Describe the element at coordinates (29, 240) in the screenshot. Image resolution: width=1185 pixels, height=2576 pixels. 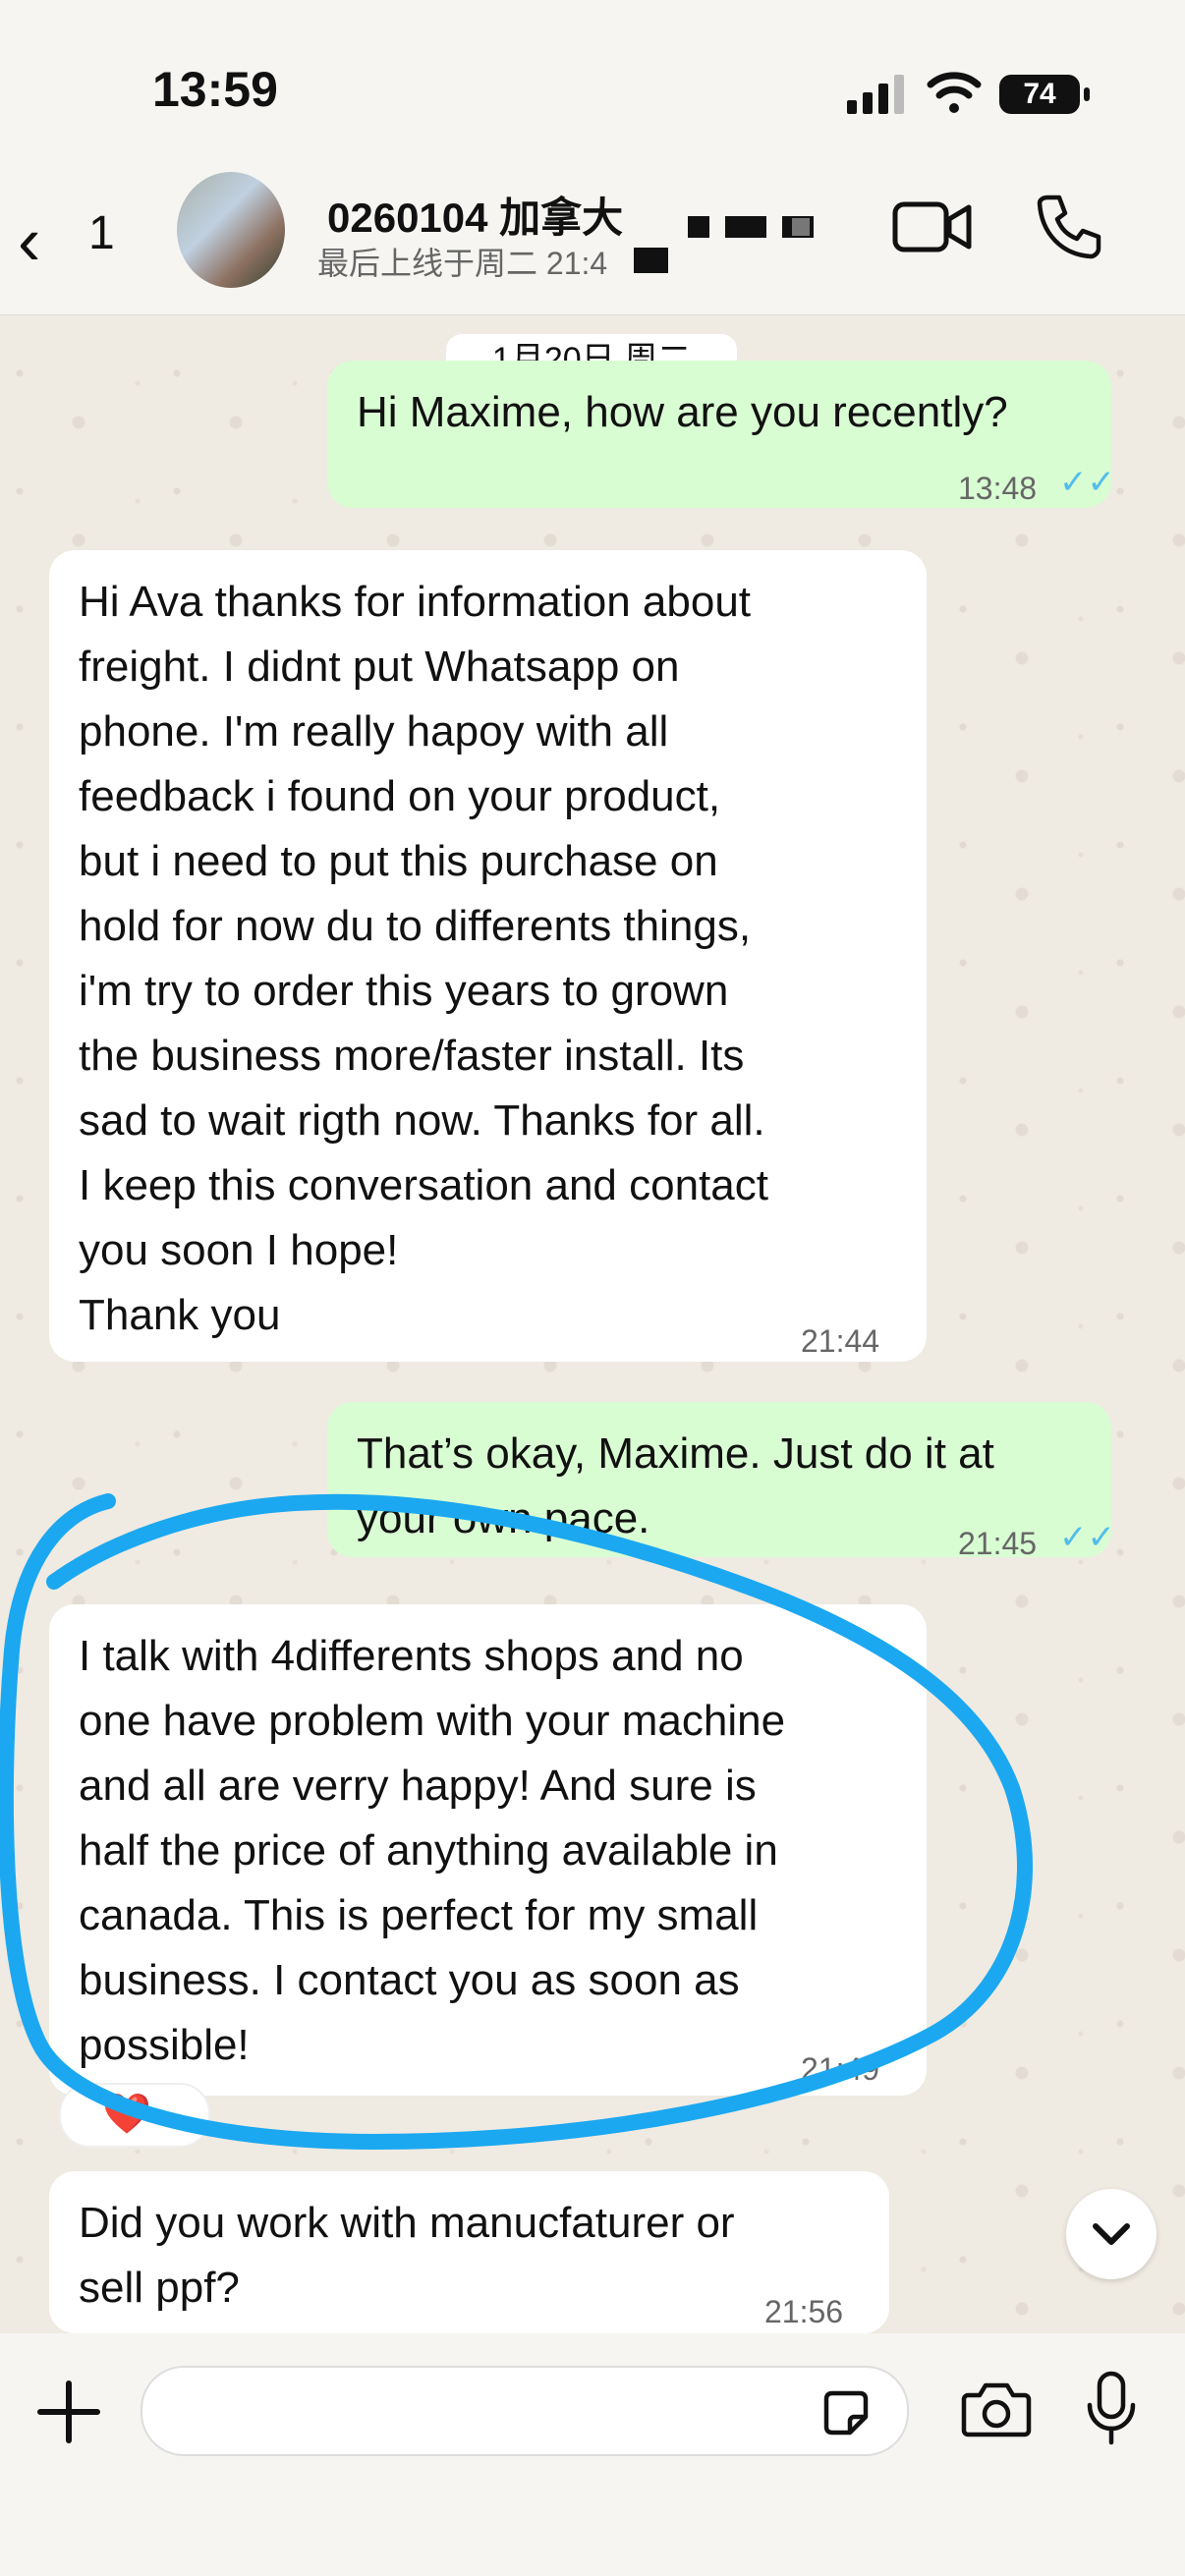
I see `chevron-left-icon: ‹` at that location.